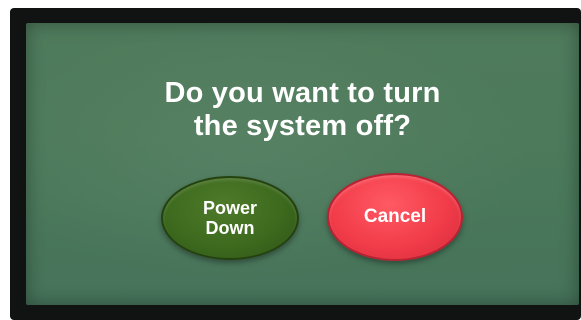 Image resolution: width=581 pixels, height=320 pixels. I want to click on cancel-button: Cancel, so click(395, 217).